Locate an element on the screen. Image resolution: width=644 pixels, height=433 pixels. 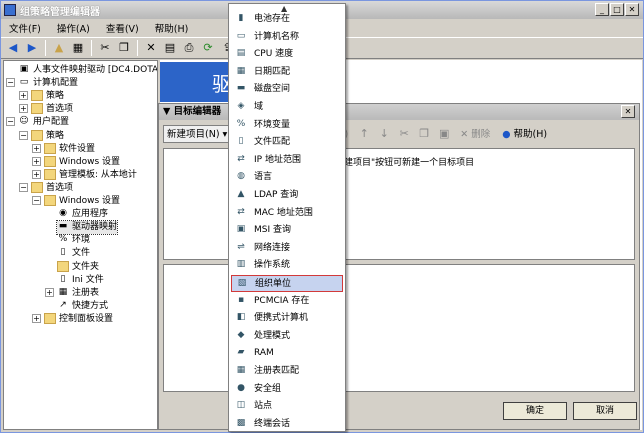
menu-item: ▲ LDAP 查询 is located at coordinates (287, 195).